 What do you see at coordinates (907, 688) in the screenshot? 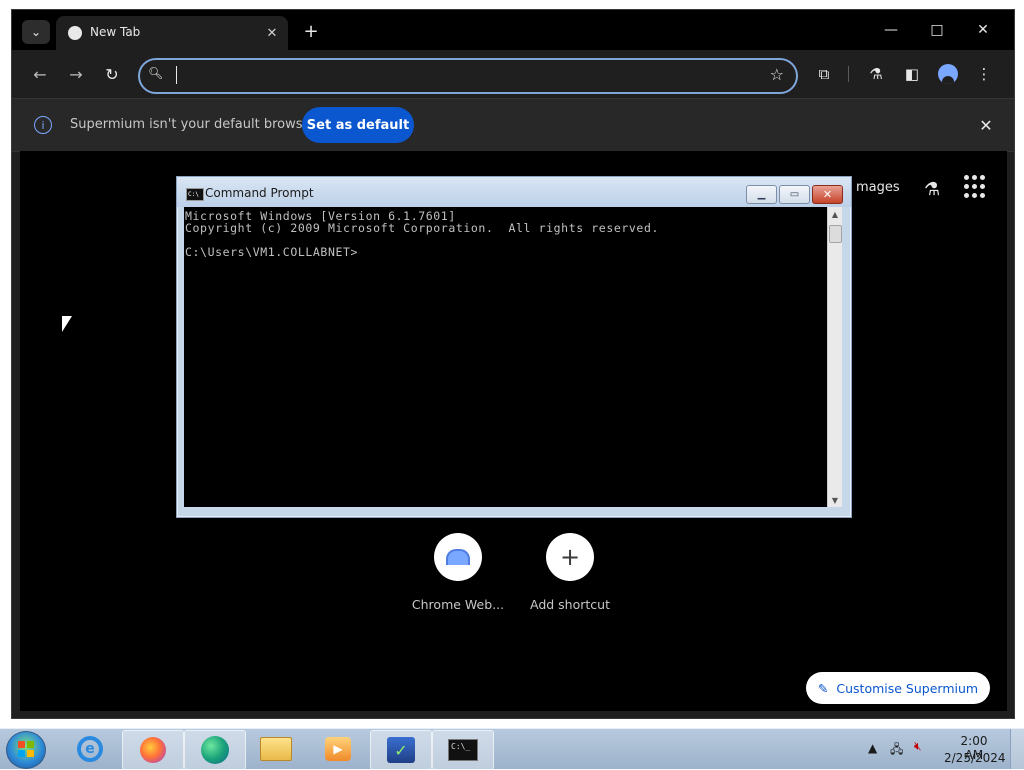
I see `customise-label: Customise Supermium` at bounding box center [907, 688].